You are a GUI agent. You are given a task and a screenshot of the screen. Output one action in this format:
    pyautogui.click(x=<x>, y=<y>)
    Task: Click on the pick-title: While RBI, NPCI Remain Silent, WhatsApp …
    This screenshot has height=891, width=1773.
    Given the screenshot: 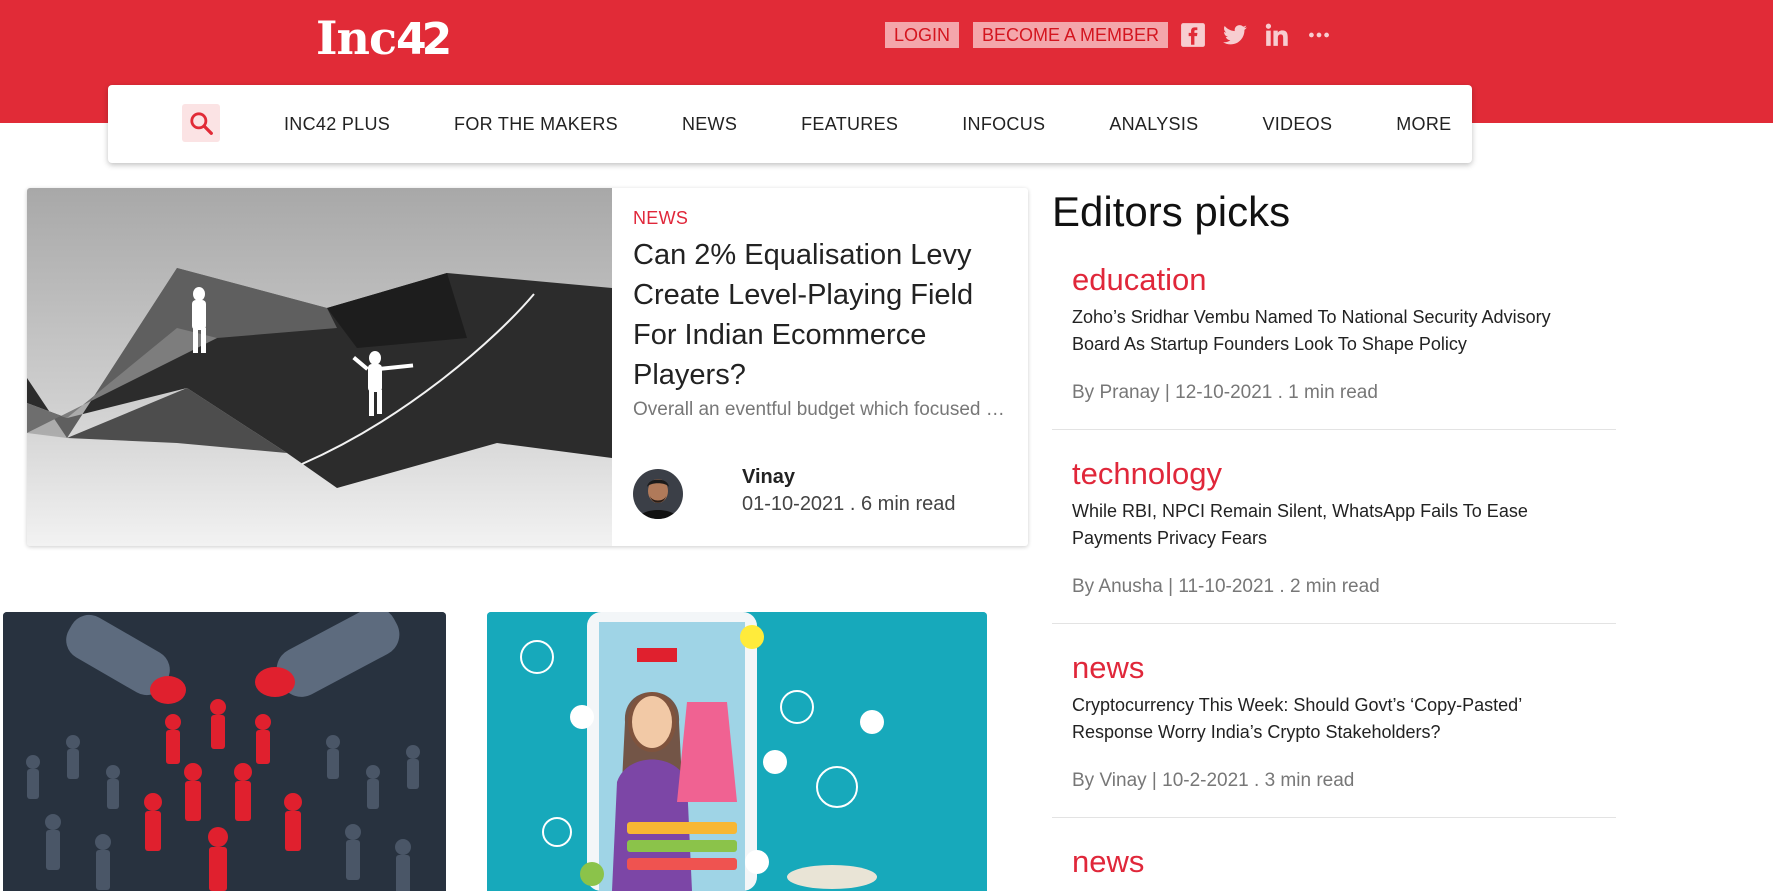 What is the action you would take?
    pyautogui.click(x=1337, y=525)
    